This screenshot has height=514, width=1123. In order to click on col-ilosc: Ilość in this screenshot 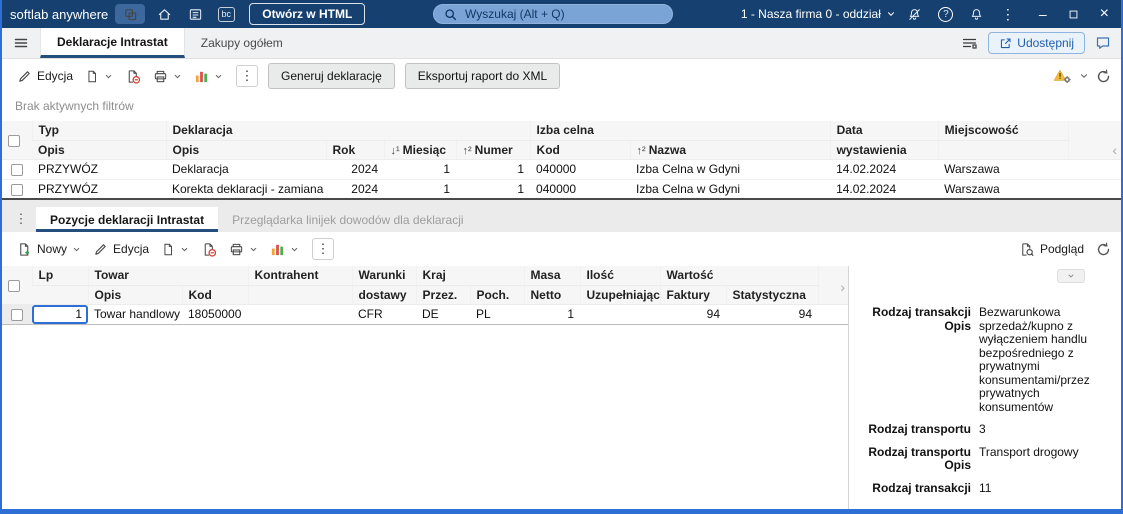, I will do `click(620, 276)`.